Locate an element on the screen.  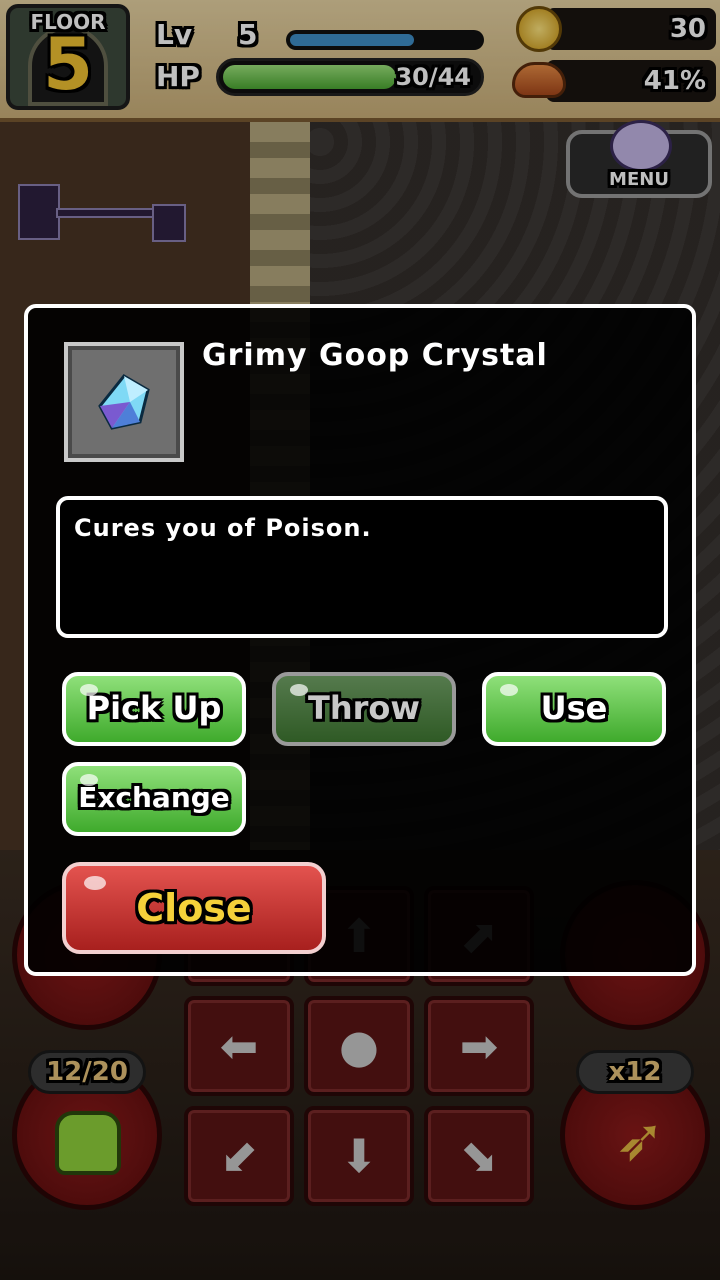
use-button: Use is located at coordinates (574, 709).